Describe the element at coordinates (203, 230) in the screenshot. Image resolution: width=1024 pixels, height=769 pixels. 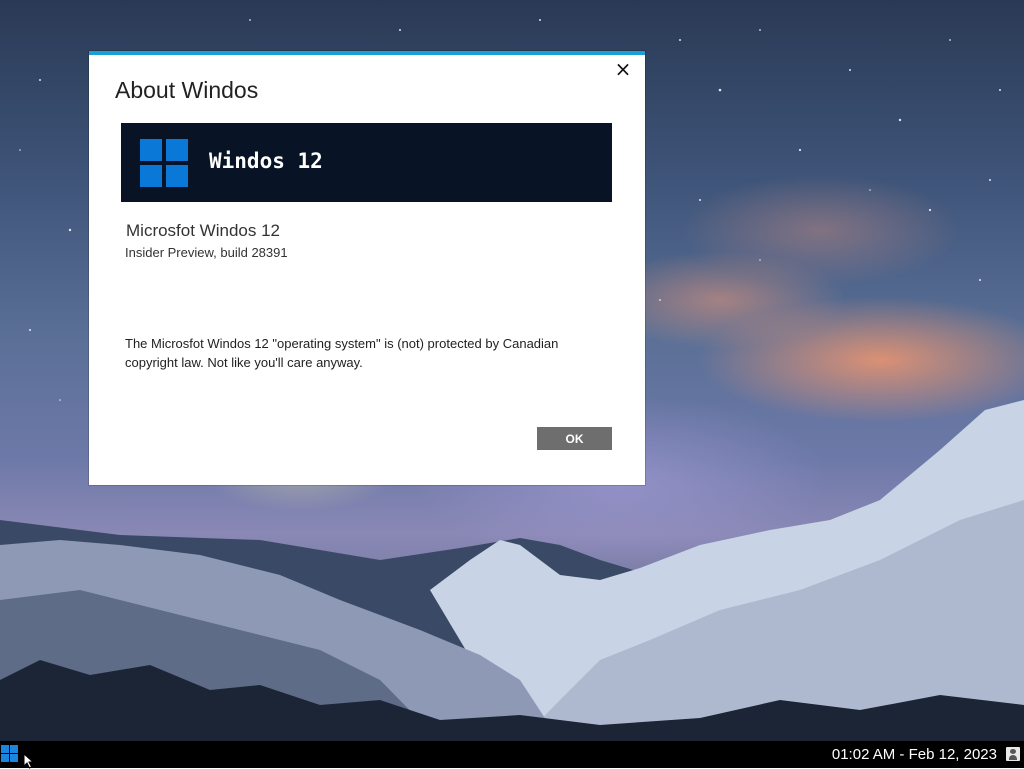
I see `product-name: Microsfot Windos 12` at that location.